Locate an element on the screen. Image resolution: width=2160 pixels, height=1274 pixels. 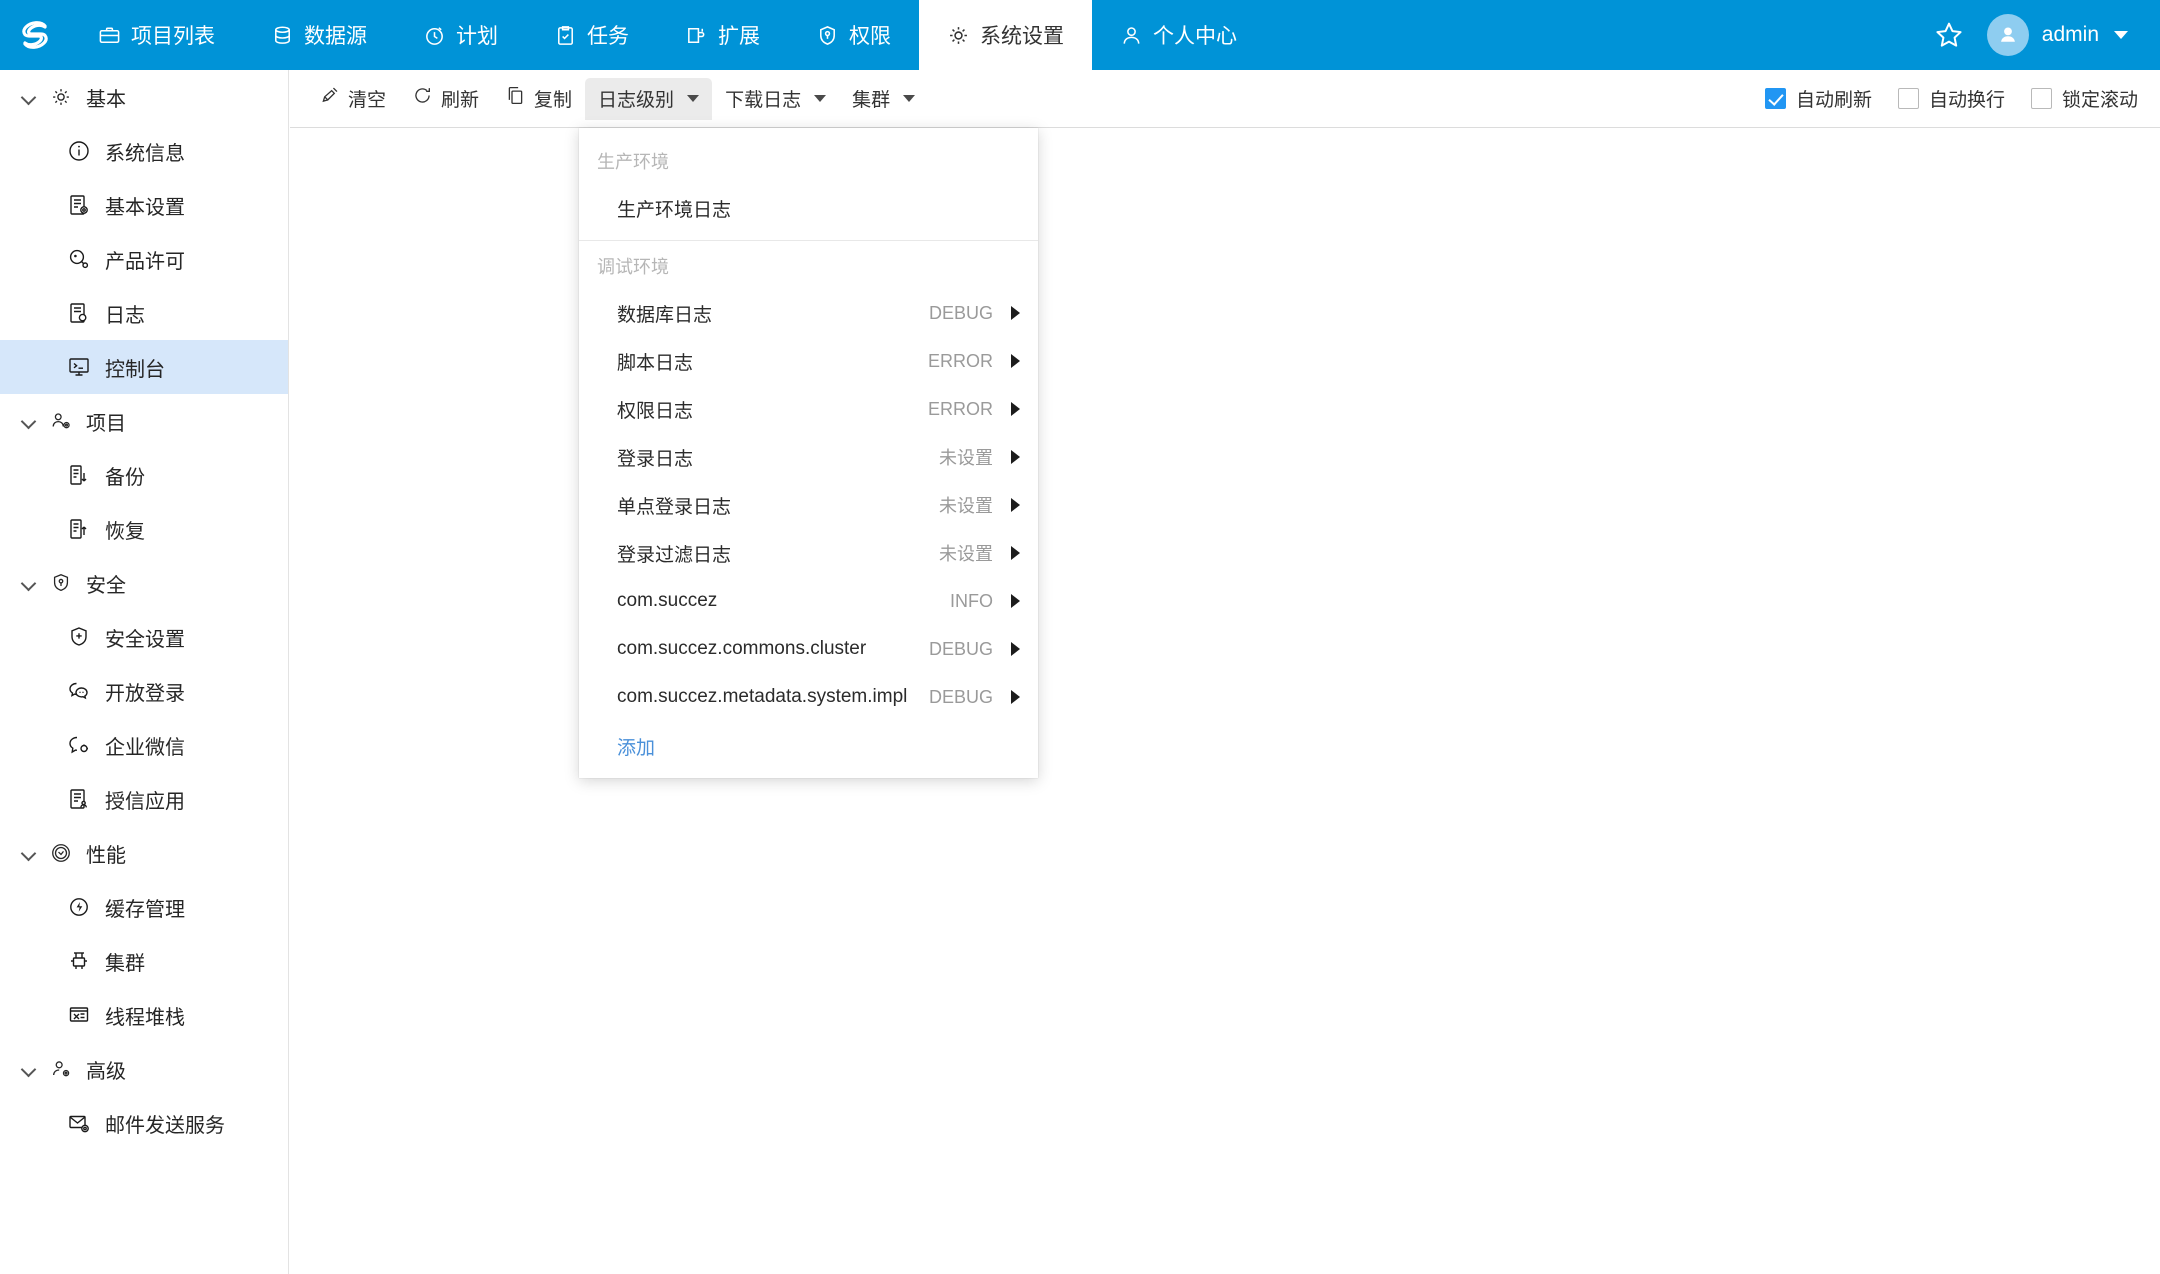
nav-item-datasource: 数据源 is located at coordinates (319, 35).